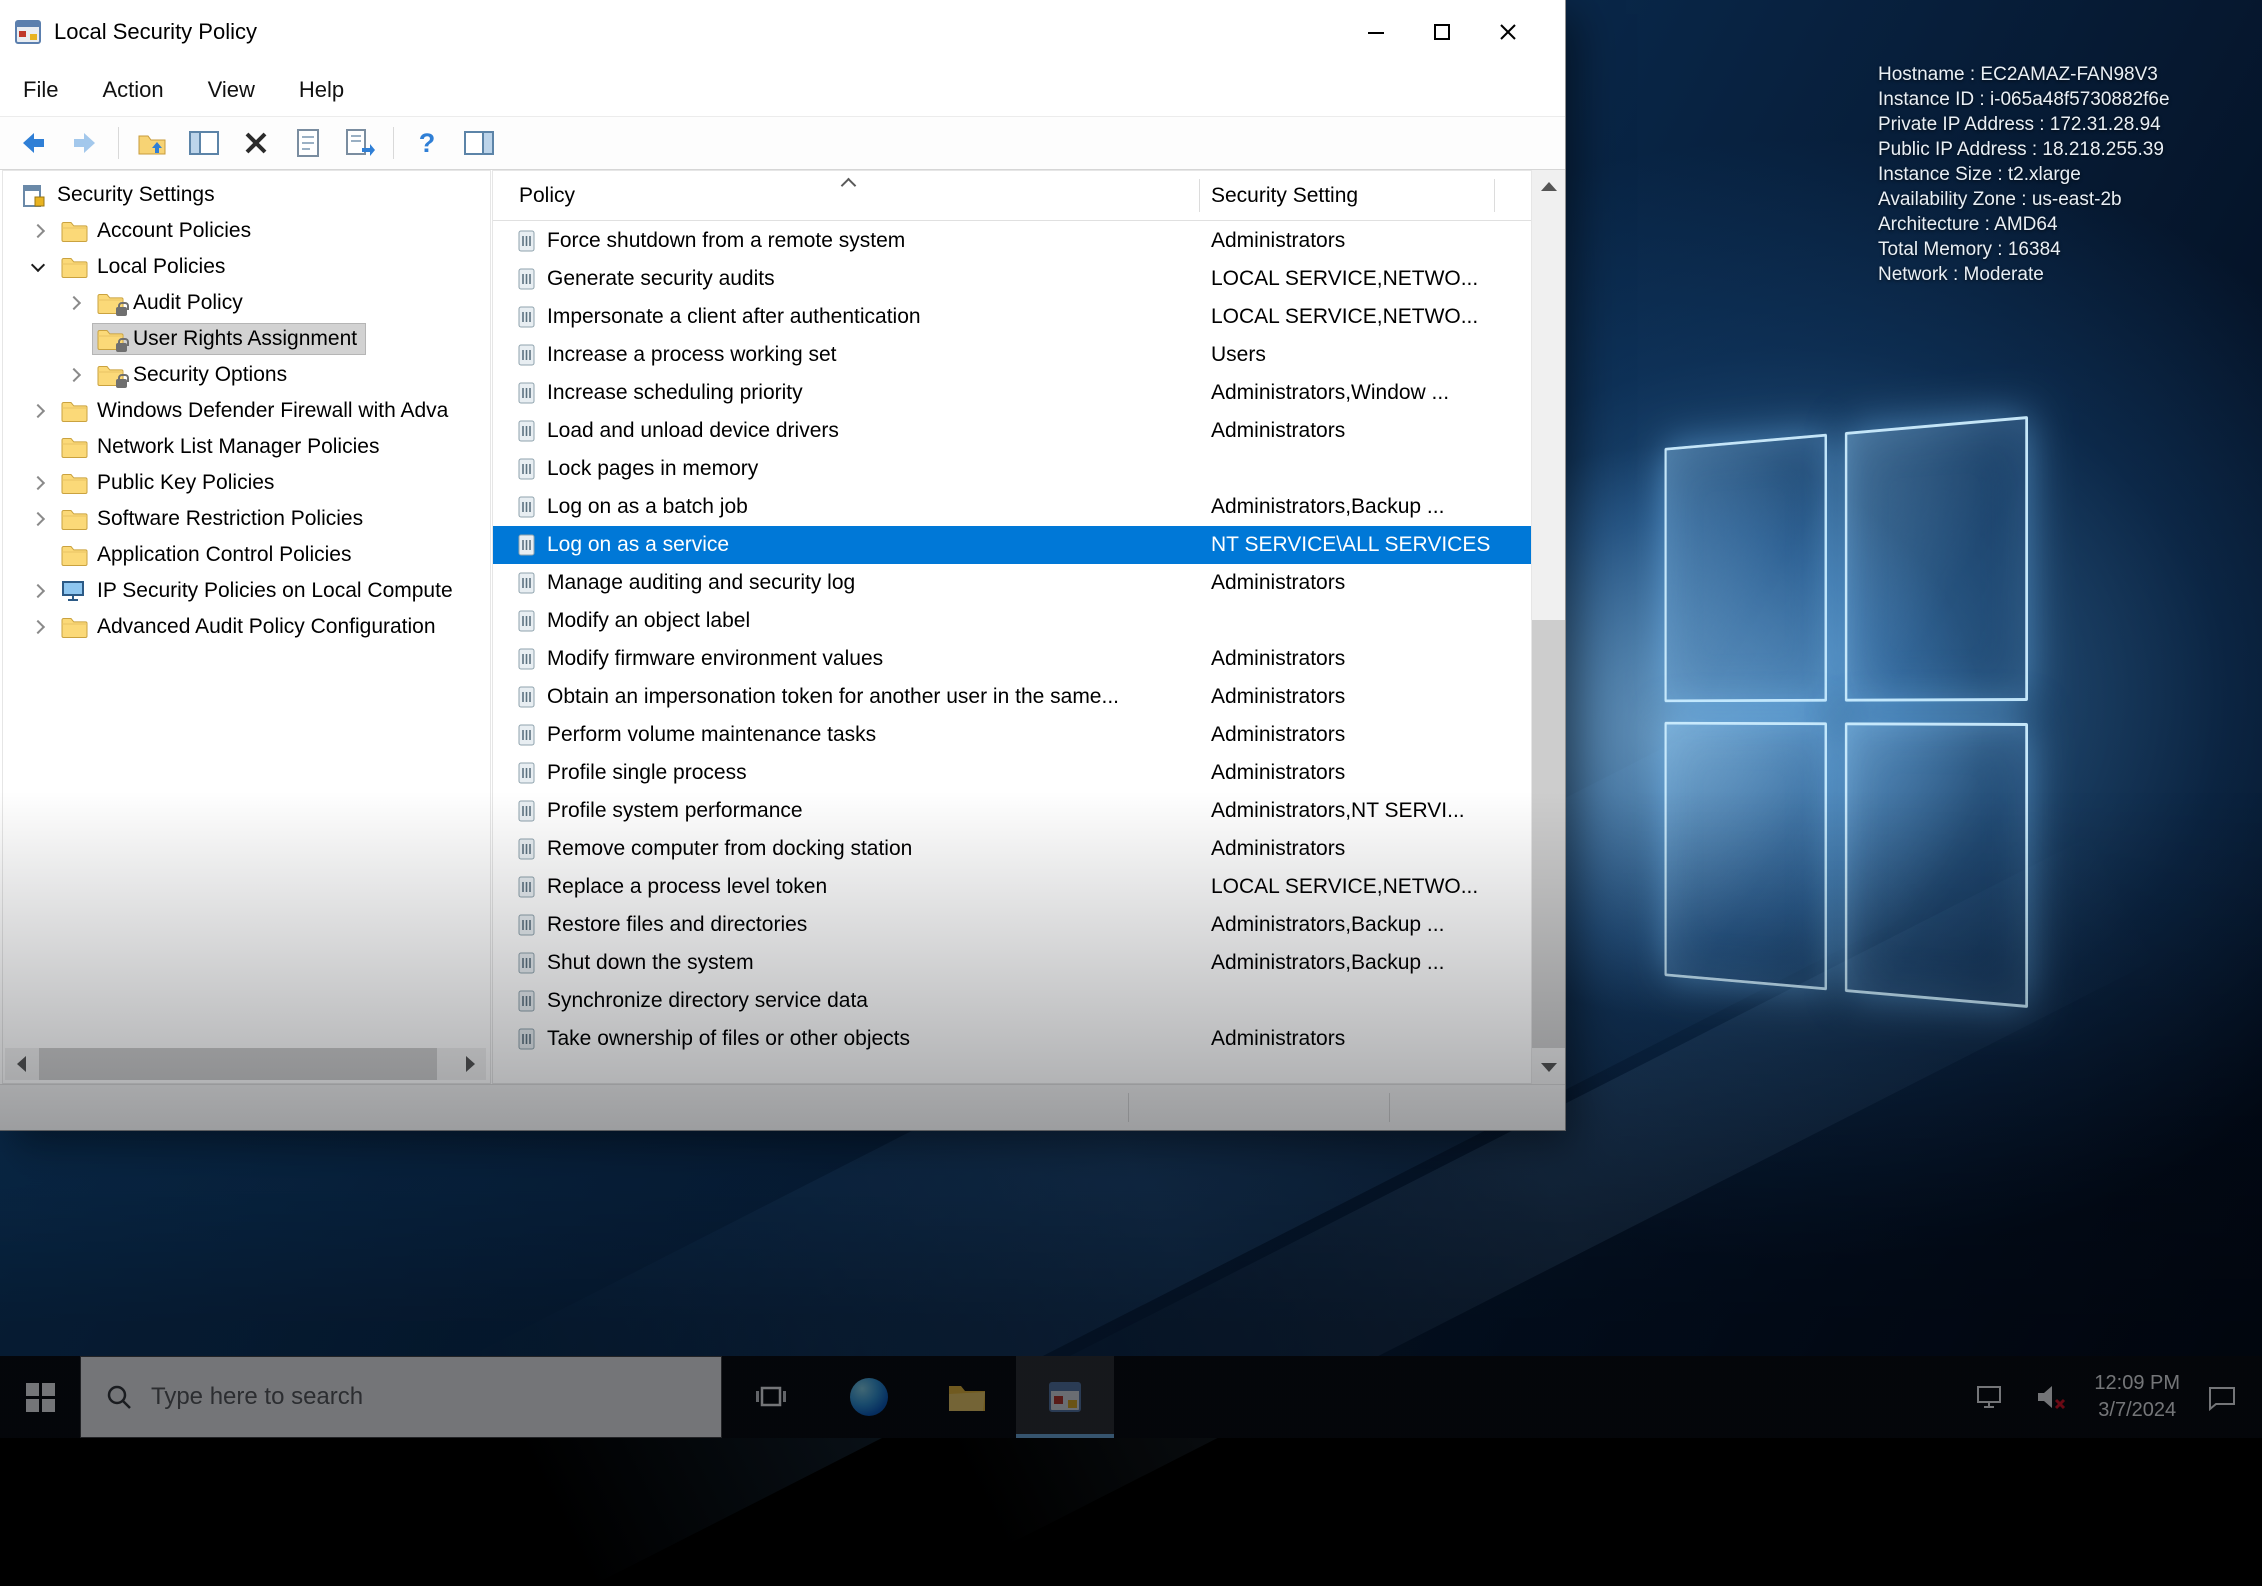  Describe the element at coordinates (246, 591) in the screenshot. I see `tree-item-ip-security-policies-on-local-compute: IP Security Policies on Local Compute` at that location.